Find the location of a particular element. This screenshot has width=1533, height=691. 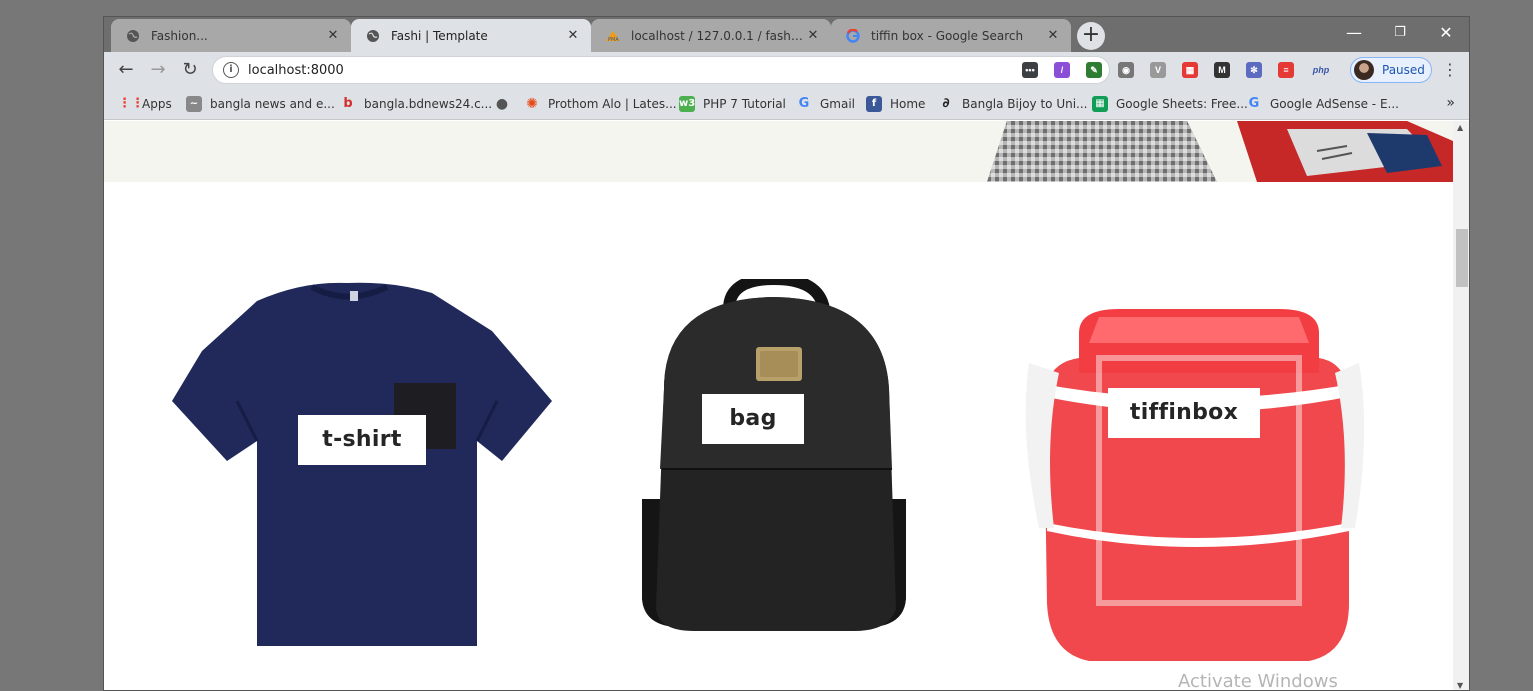

prothom-alo-icon: ✺ is located at coordinates (532, 104).